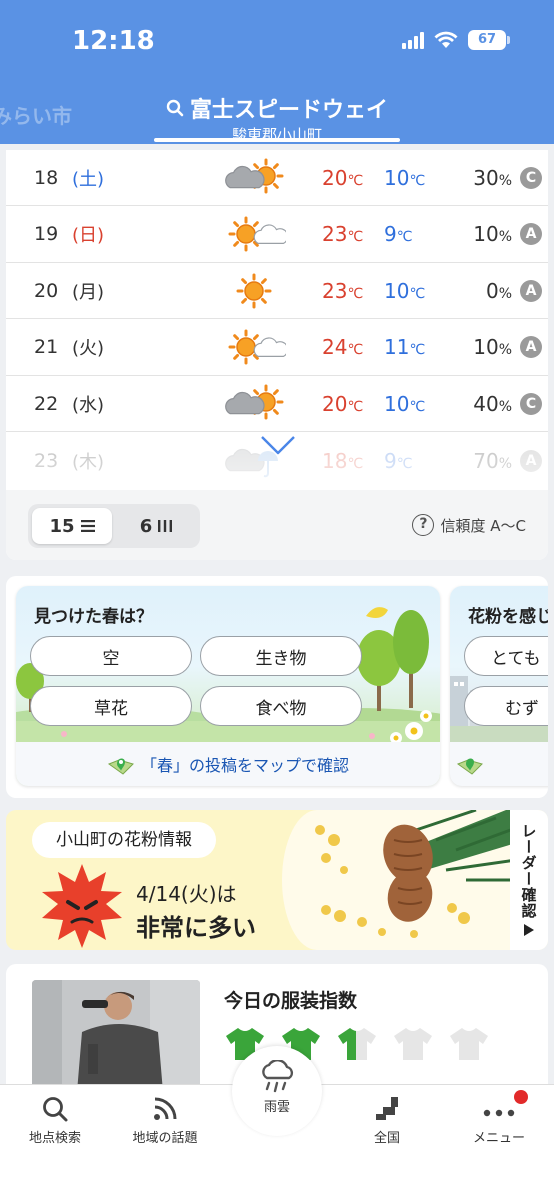  I want to click on pollen-option-very: とても, so click(506, 656).